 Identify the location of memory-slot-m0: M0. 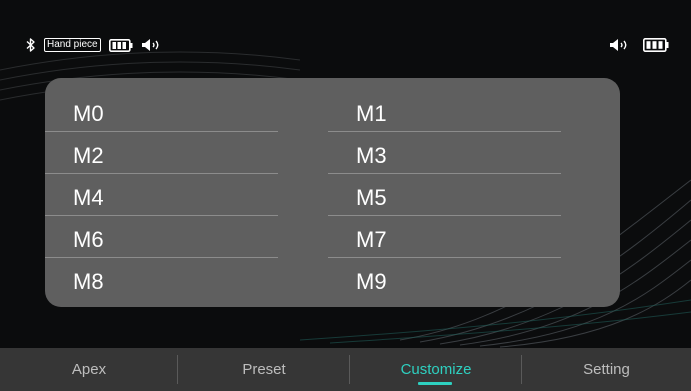
(161, 114).